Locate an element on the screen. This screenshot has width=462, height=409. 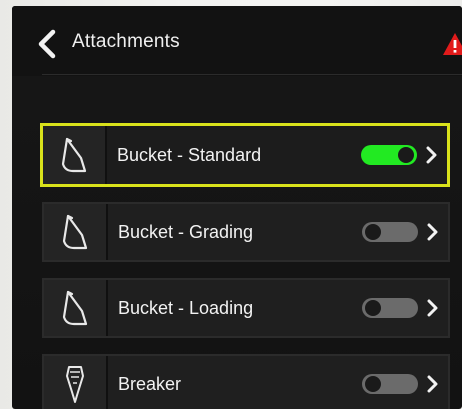
header-divider is located at coordinates (252, 74).